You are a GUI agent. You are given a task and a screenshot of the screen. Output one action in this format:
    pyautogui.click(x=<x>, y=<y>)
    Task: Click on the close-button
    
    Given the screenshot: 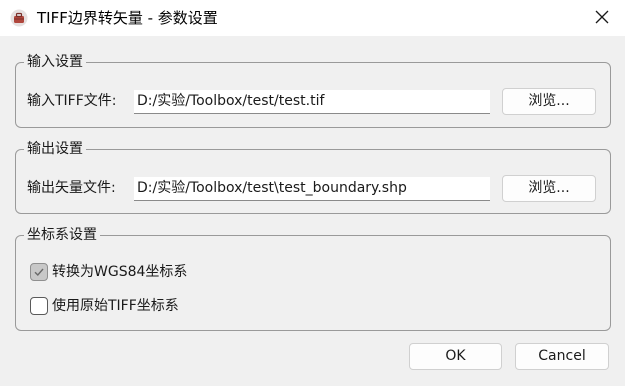 What is the action you would take?
    pyautogui.click(x=602, y=18)
    